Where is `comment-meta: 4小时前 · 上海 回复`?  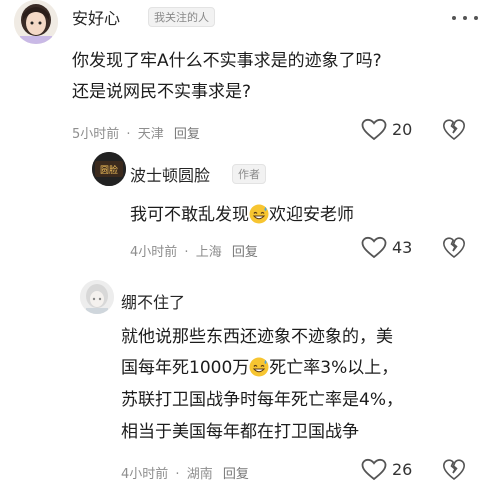 comment-meta: 4小时前 · 上海 回复 is located at coordinates (194, 250).